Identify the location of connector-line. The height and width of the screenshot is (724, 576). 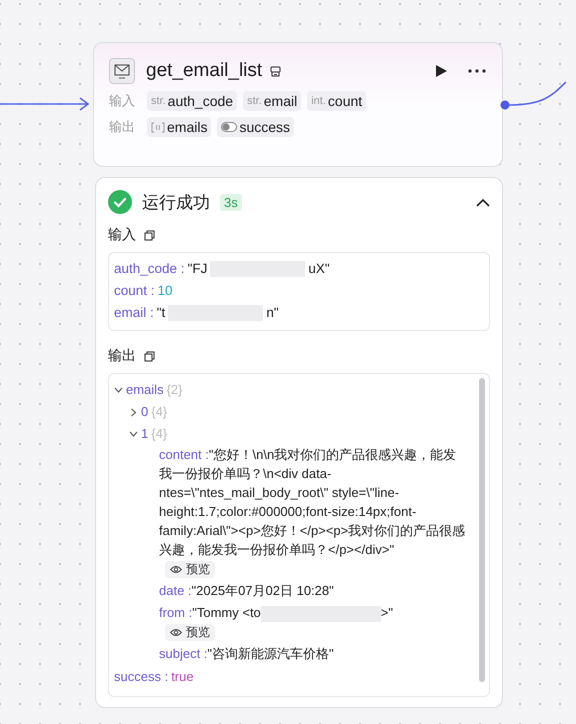
(533, 95).